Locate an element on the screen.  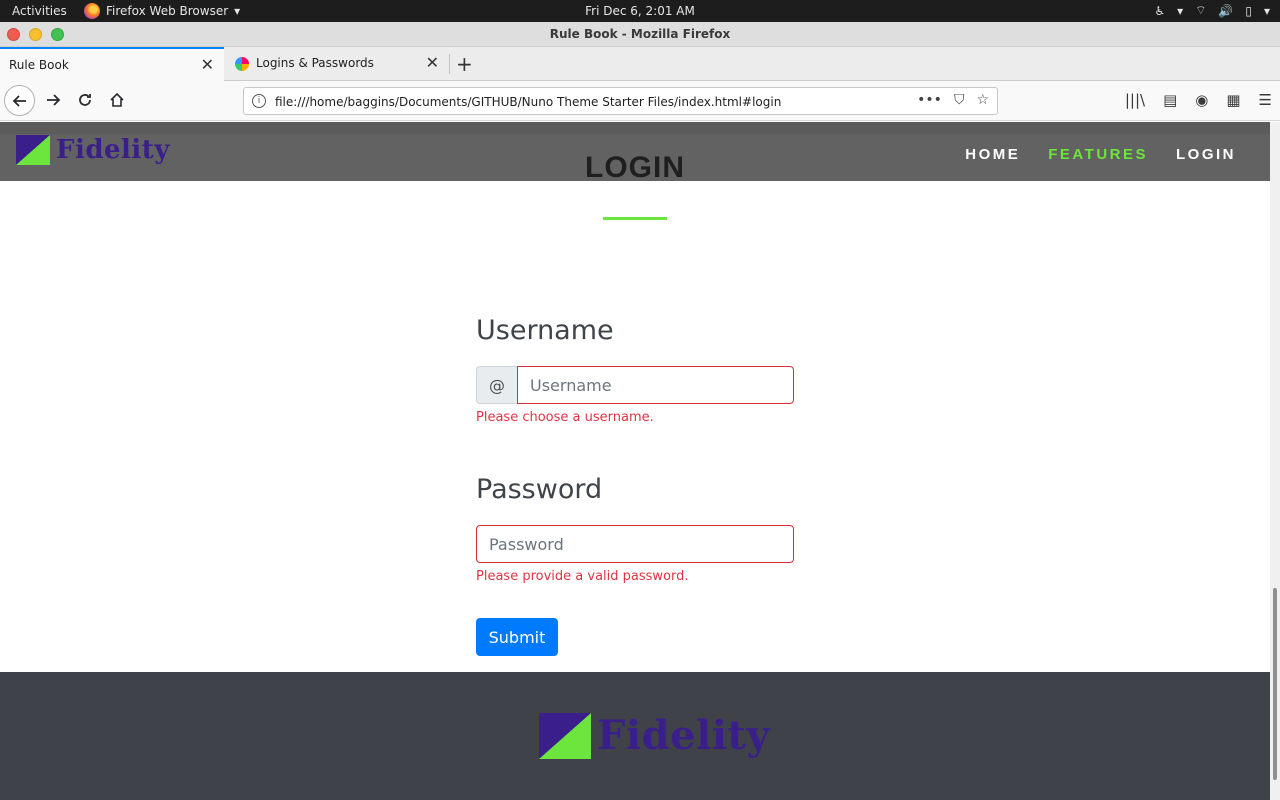
arrow-left-icon is located at coordinates (19, 100).